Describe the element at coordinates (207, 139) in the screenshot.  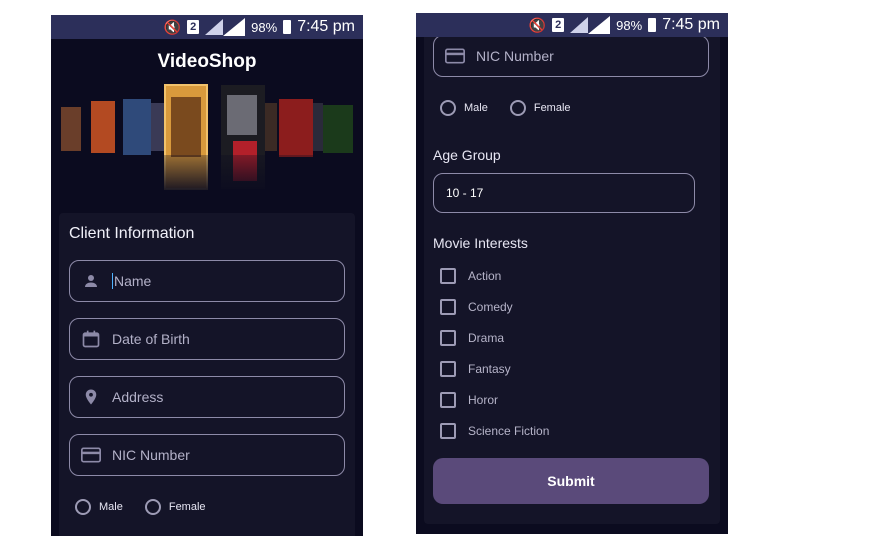
I see `movie-posters-banner` at that location.